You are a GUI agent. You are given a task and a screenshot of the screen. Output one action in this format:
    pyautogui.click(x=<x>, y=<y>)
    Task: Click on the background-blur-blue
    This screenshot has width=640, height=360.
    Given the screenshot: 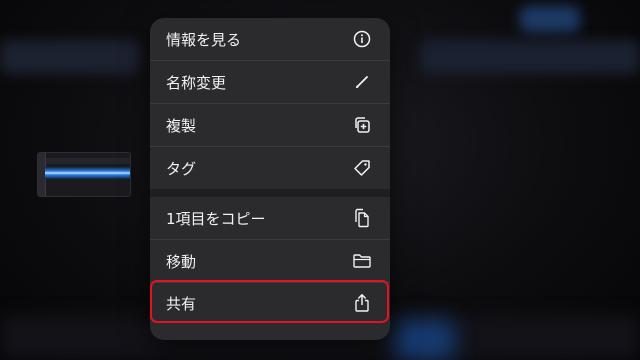 What is the action you would take?
    pyautogui.click(x=425, y=340)
    